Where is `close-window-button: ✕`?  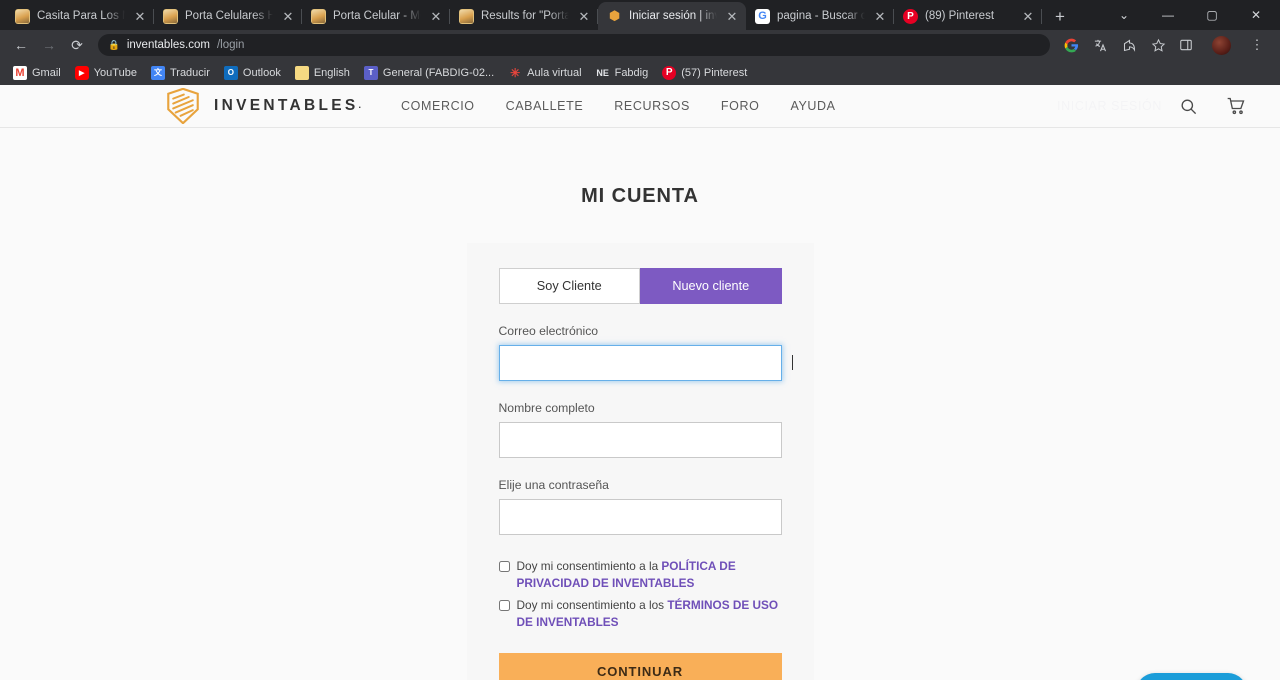 close-window-button: ✕ is located at coordinates (1256, 15).